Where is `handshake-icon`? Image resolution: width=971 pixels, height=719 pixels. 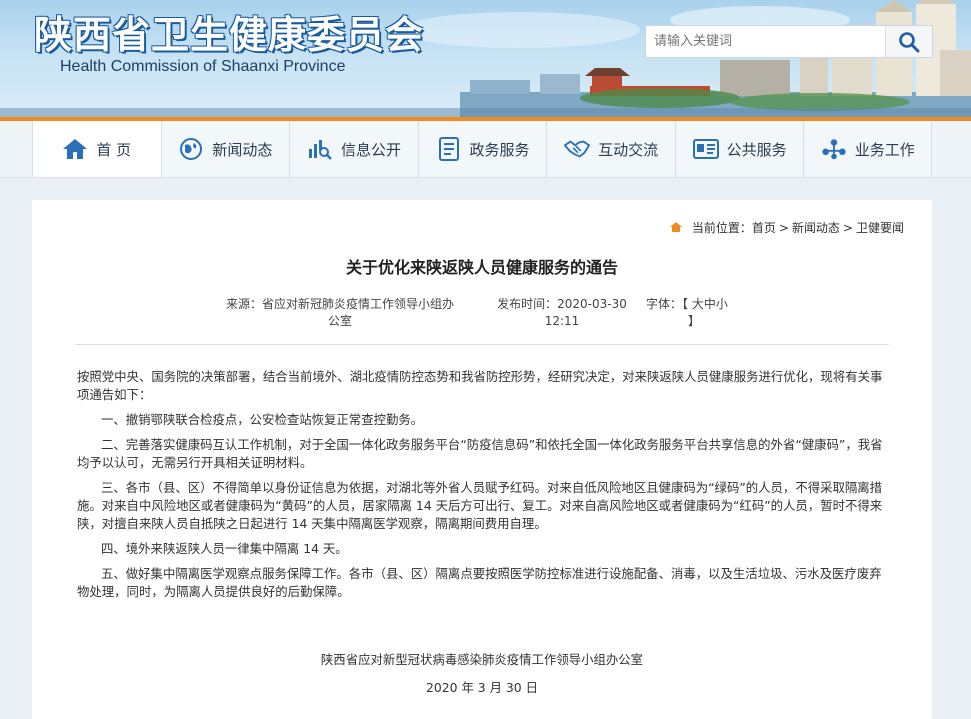
handshake-icon is located at coordinates (577, 149).